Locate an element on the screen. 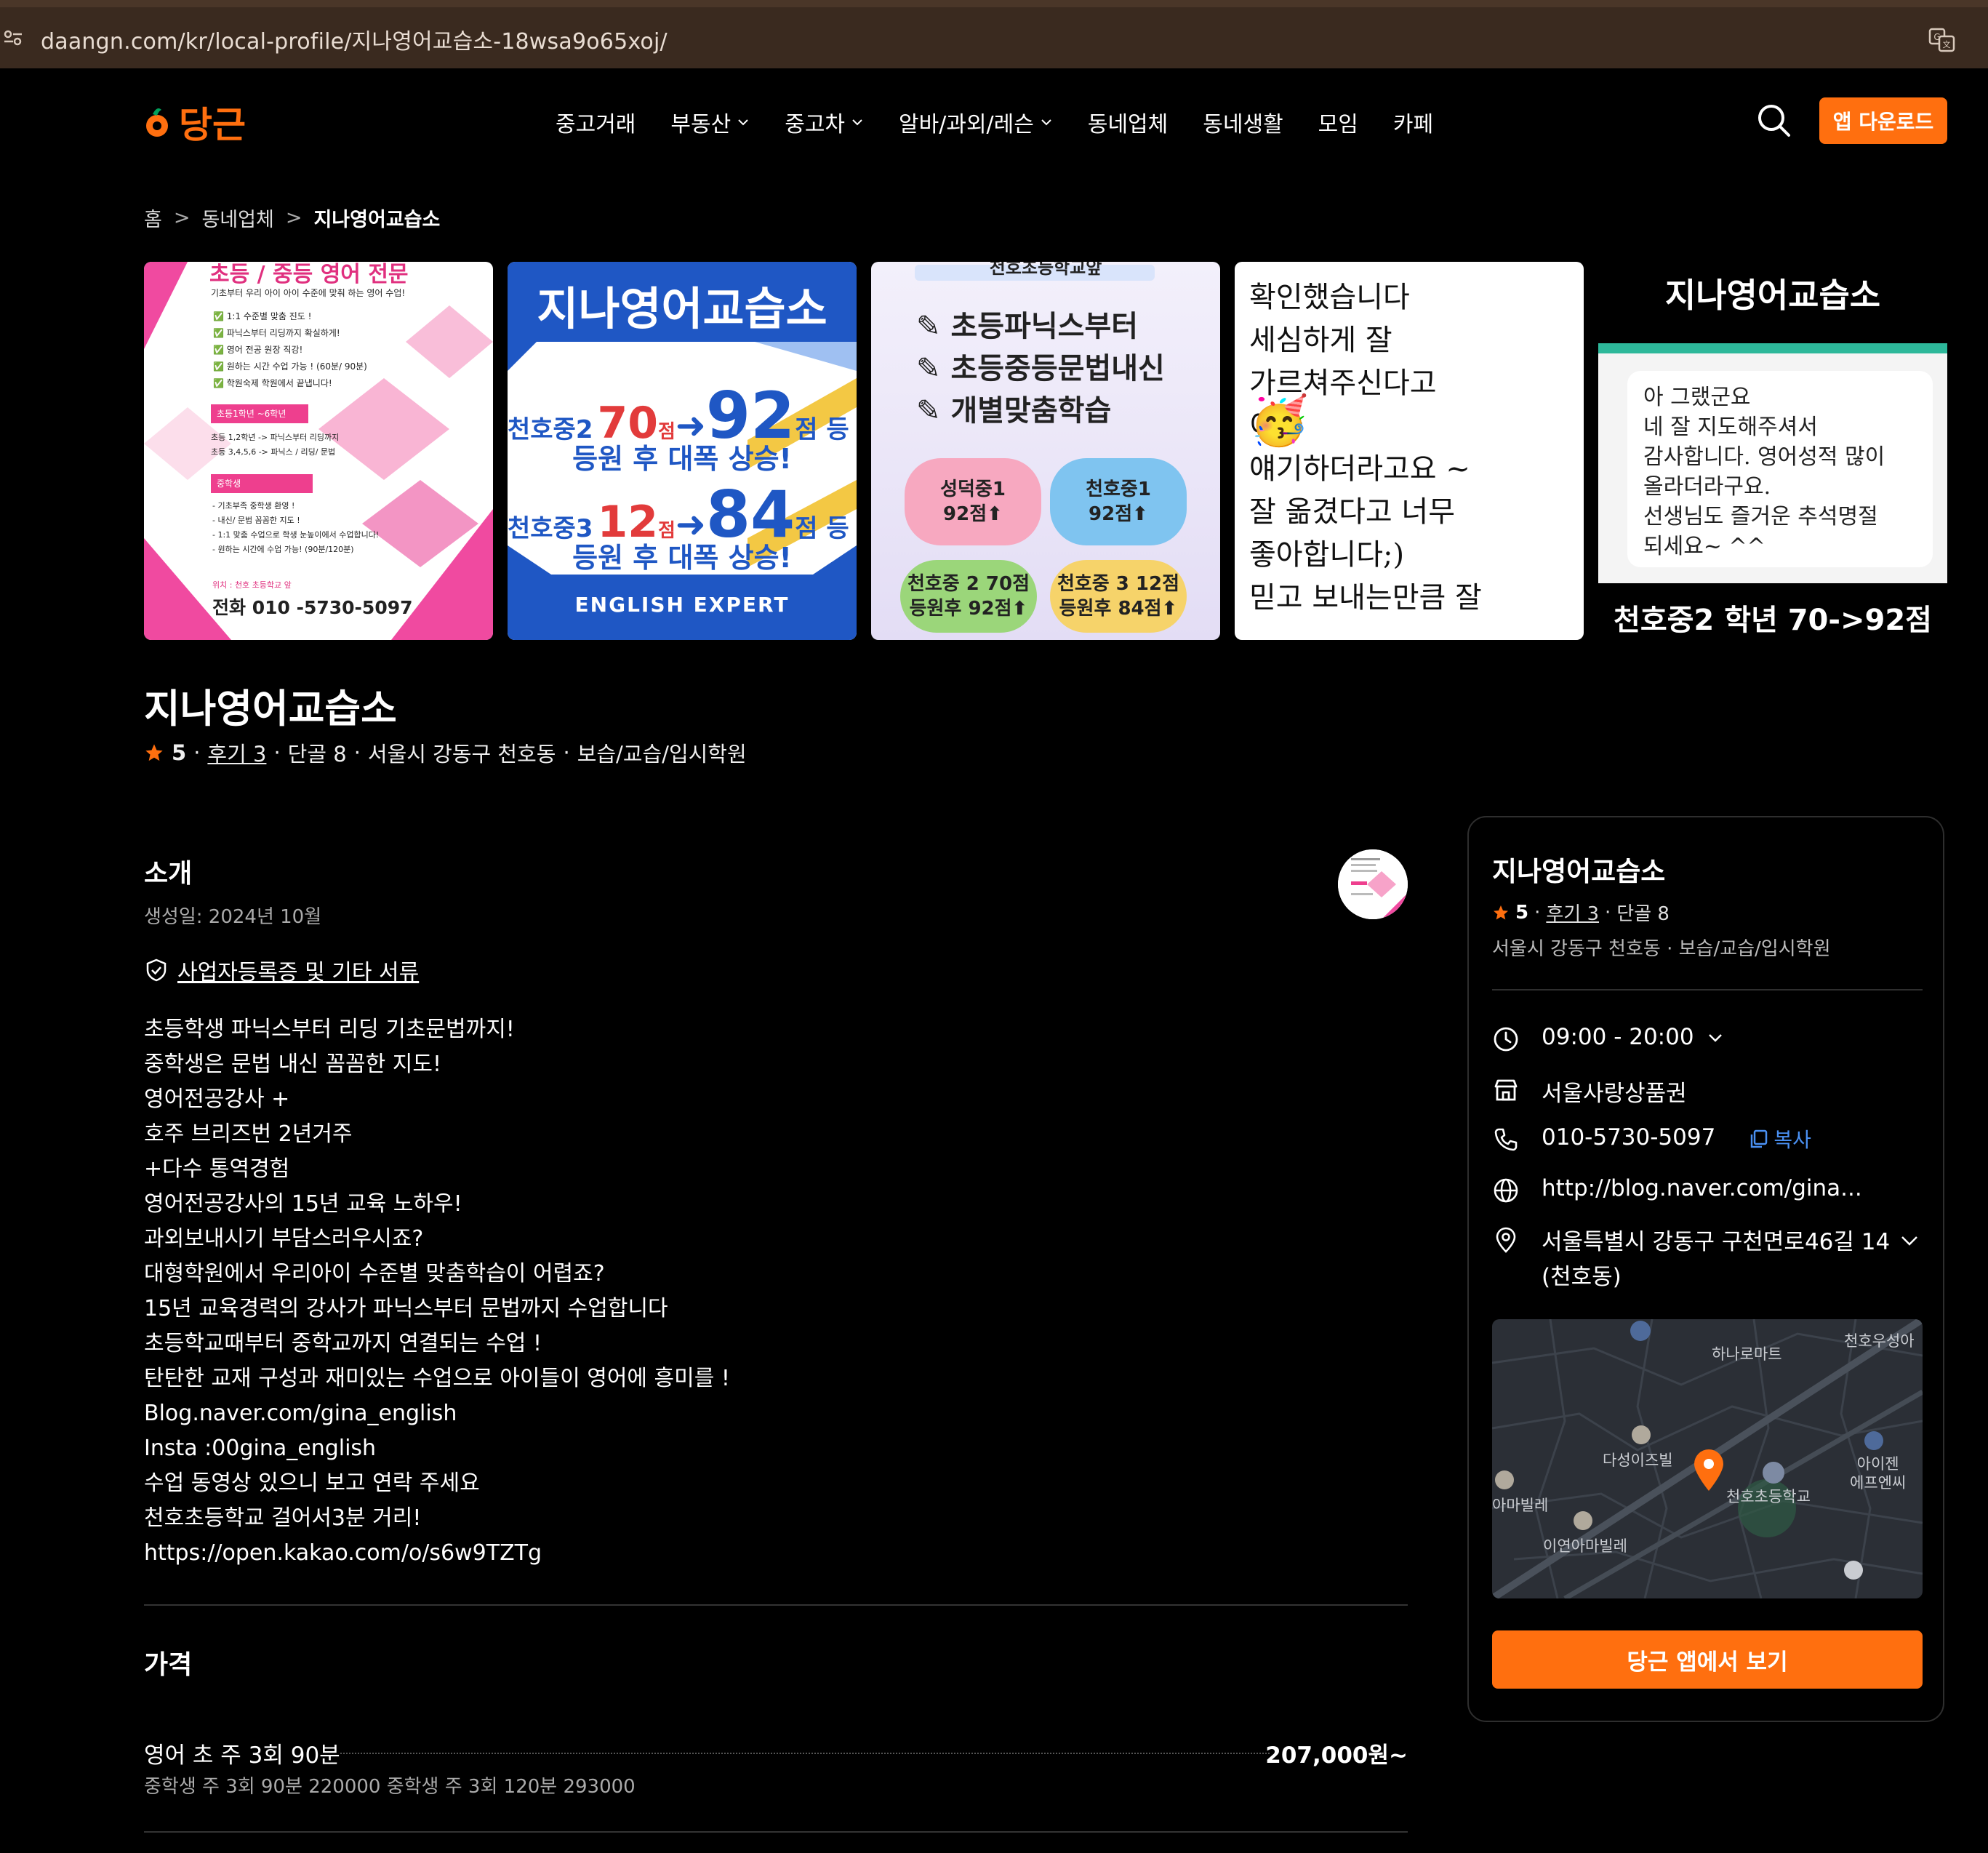  photo2-caption-2: 등원 후 대폭 상승! is located at coordinates (682, 558).